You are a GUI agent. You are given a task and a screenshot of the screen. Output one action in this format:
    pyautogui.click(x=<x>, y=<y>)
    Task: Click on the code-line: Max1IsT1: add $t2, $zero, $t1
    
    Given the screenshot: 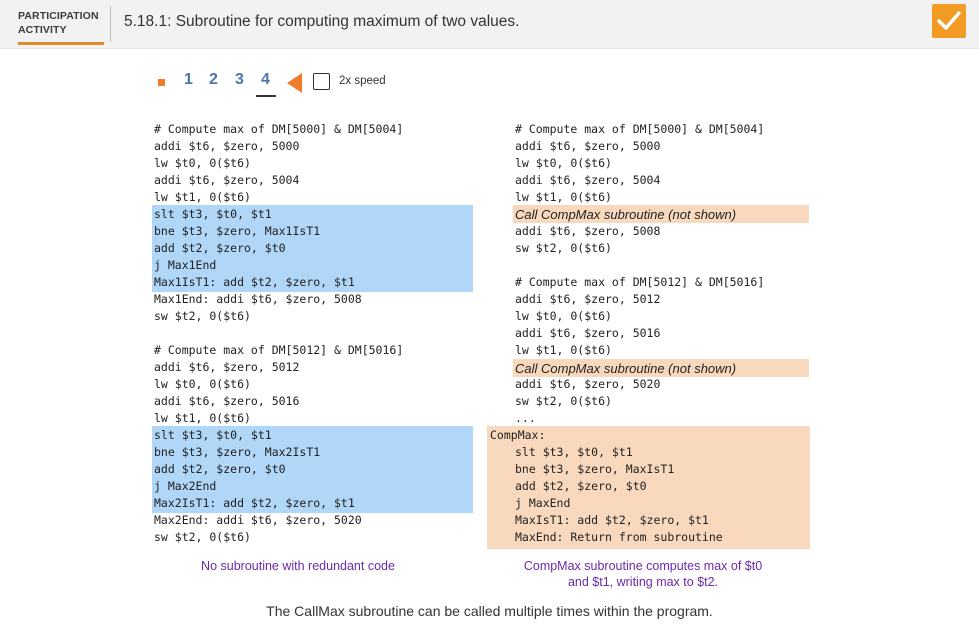 What is the action you would take?
    pyautogui.click(x=254, y=282)
    